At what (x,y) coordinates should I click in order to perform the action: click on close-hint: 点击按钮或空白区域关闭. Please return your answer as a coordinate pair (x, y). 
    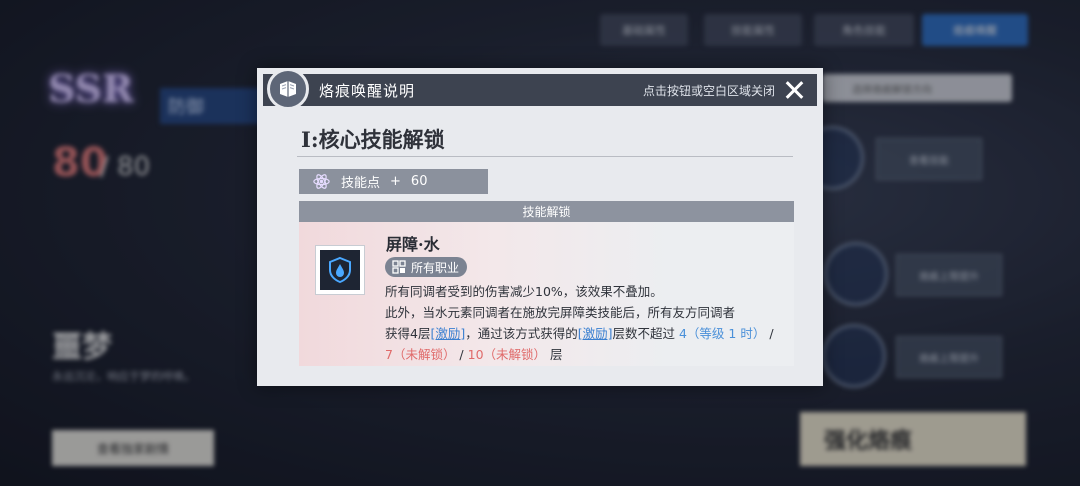
    Looking at the image, I should click on (708, 90).